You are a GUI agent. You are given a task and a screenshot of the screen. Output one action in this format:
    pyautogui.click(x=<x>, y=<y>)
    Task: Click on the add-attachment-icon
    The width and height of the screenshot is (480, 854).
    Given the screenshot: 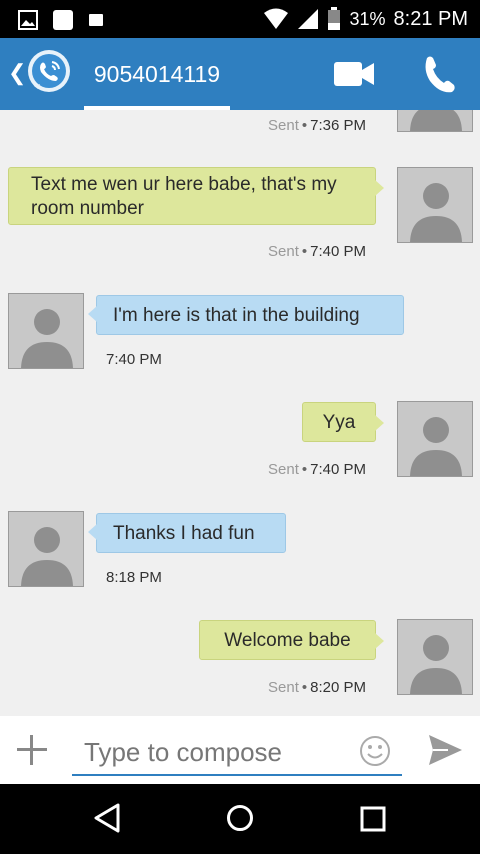 What is the action you would take?
    pyautogui.click(x=32, y=750)
    